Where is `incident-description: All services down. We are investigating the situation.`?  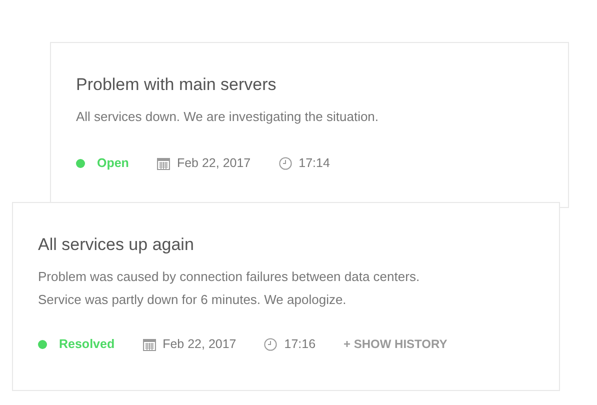
incident-description: All services down. We are investigating the situation. is located at coordinates (228, 117).